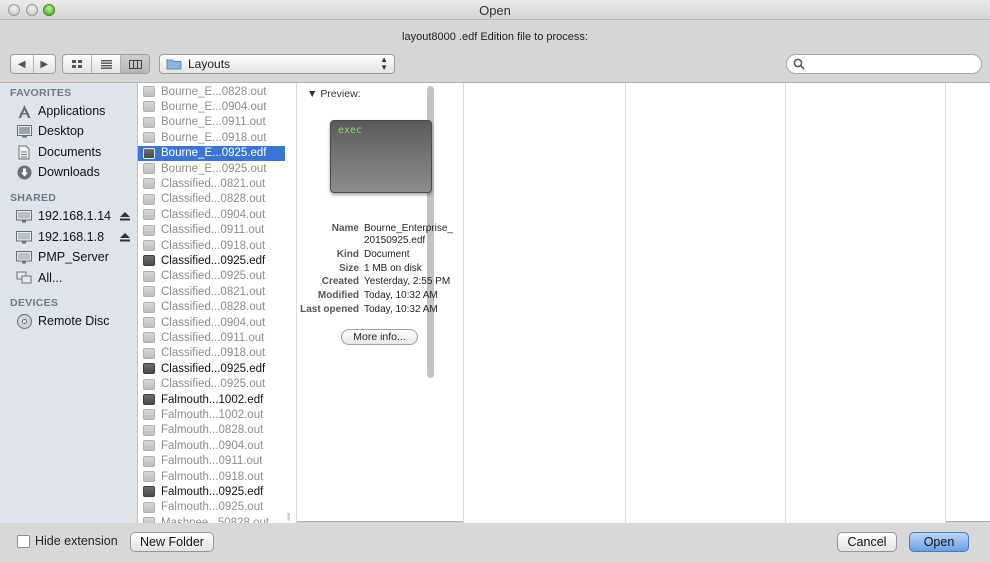 Image resolution: width=990 pixels, height=562 pixels. I want to click on file-item: Falmouth...0925.out, so click(211, 507).